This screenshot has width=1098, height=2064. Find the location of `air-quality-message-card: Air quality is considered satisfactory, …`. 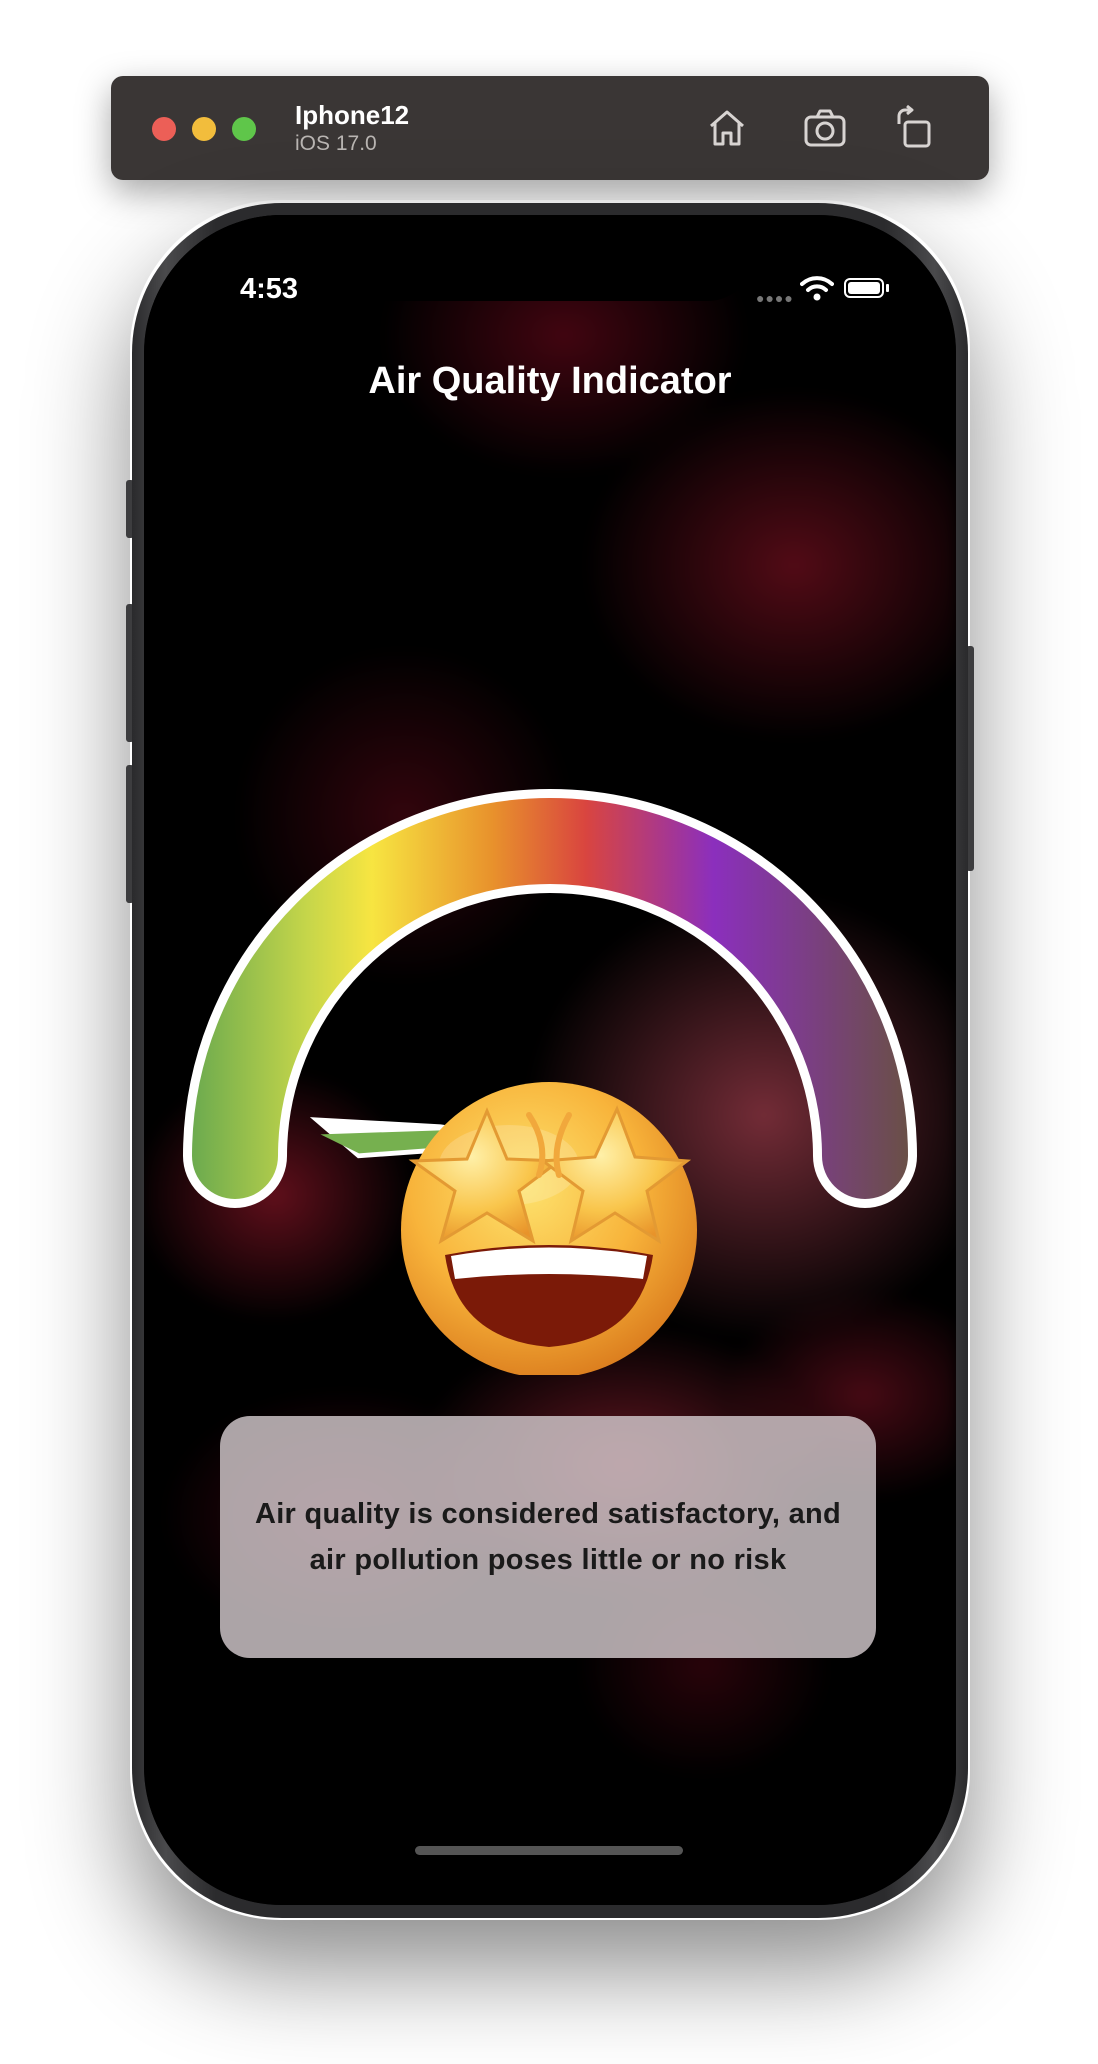

air-quality-message-card: Air quality is considered satisfactory, … is located at coordinates (548, 1537).